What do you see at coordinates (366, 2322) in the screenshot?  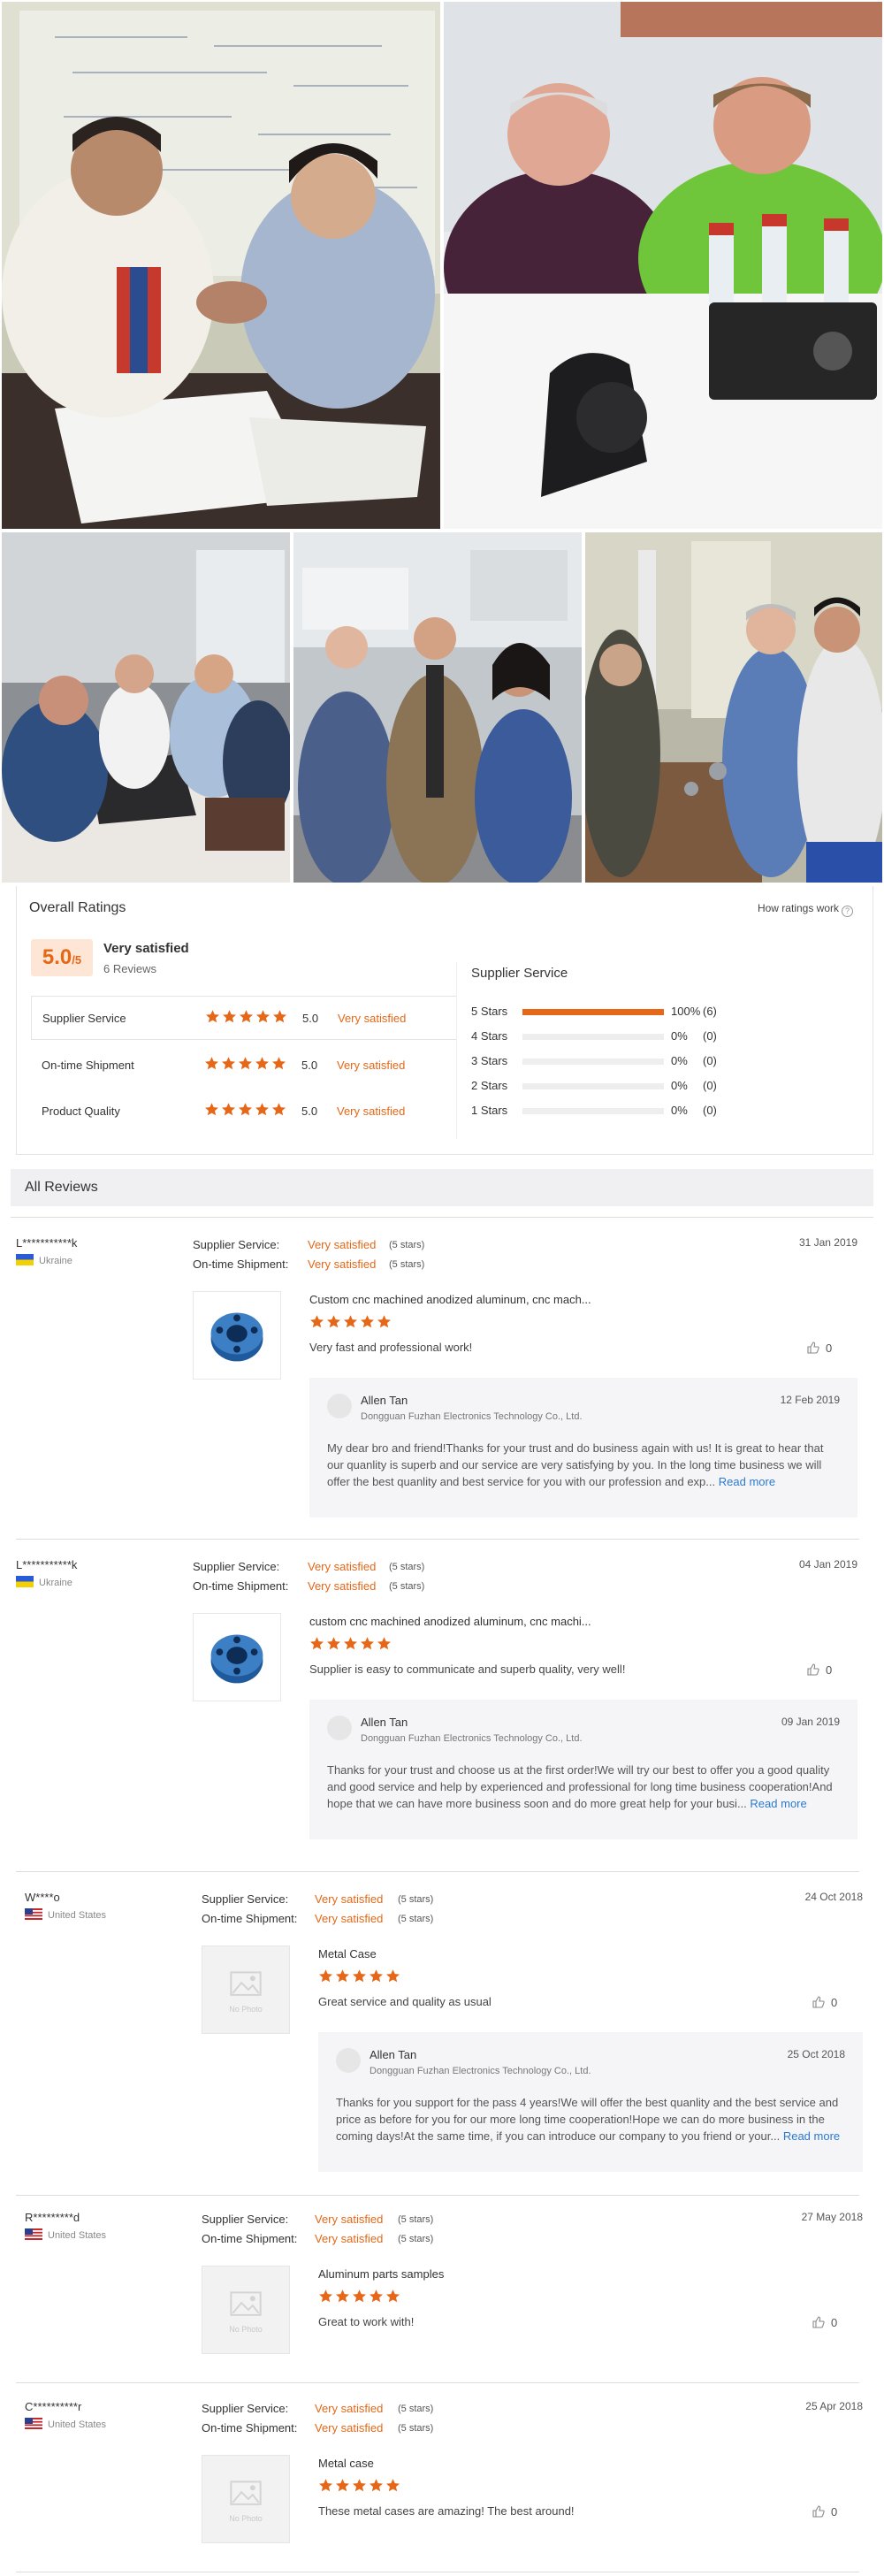 I see `review-text: Great to work with!` at bounding box center [366, 2322].